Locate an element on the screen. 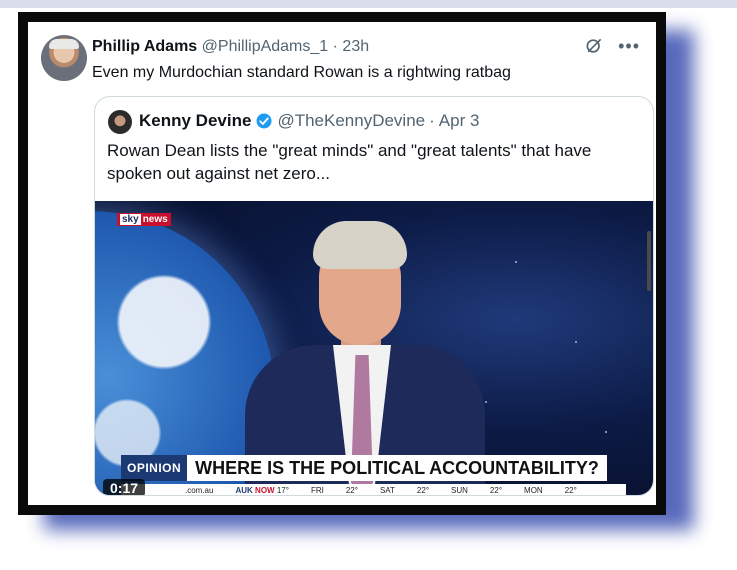 This screenshot has width=737, height=570. opinion-label: OPINION is located at coordinates (154, 468).